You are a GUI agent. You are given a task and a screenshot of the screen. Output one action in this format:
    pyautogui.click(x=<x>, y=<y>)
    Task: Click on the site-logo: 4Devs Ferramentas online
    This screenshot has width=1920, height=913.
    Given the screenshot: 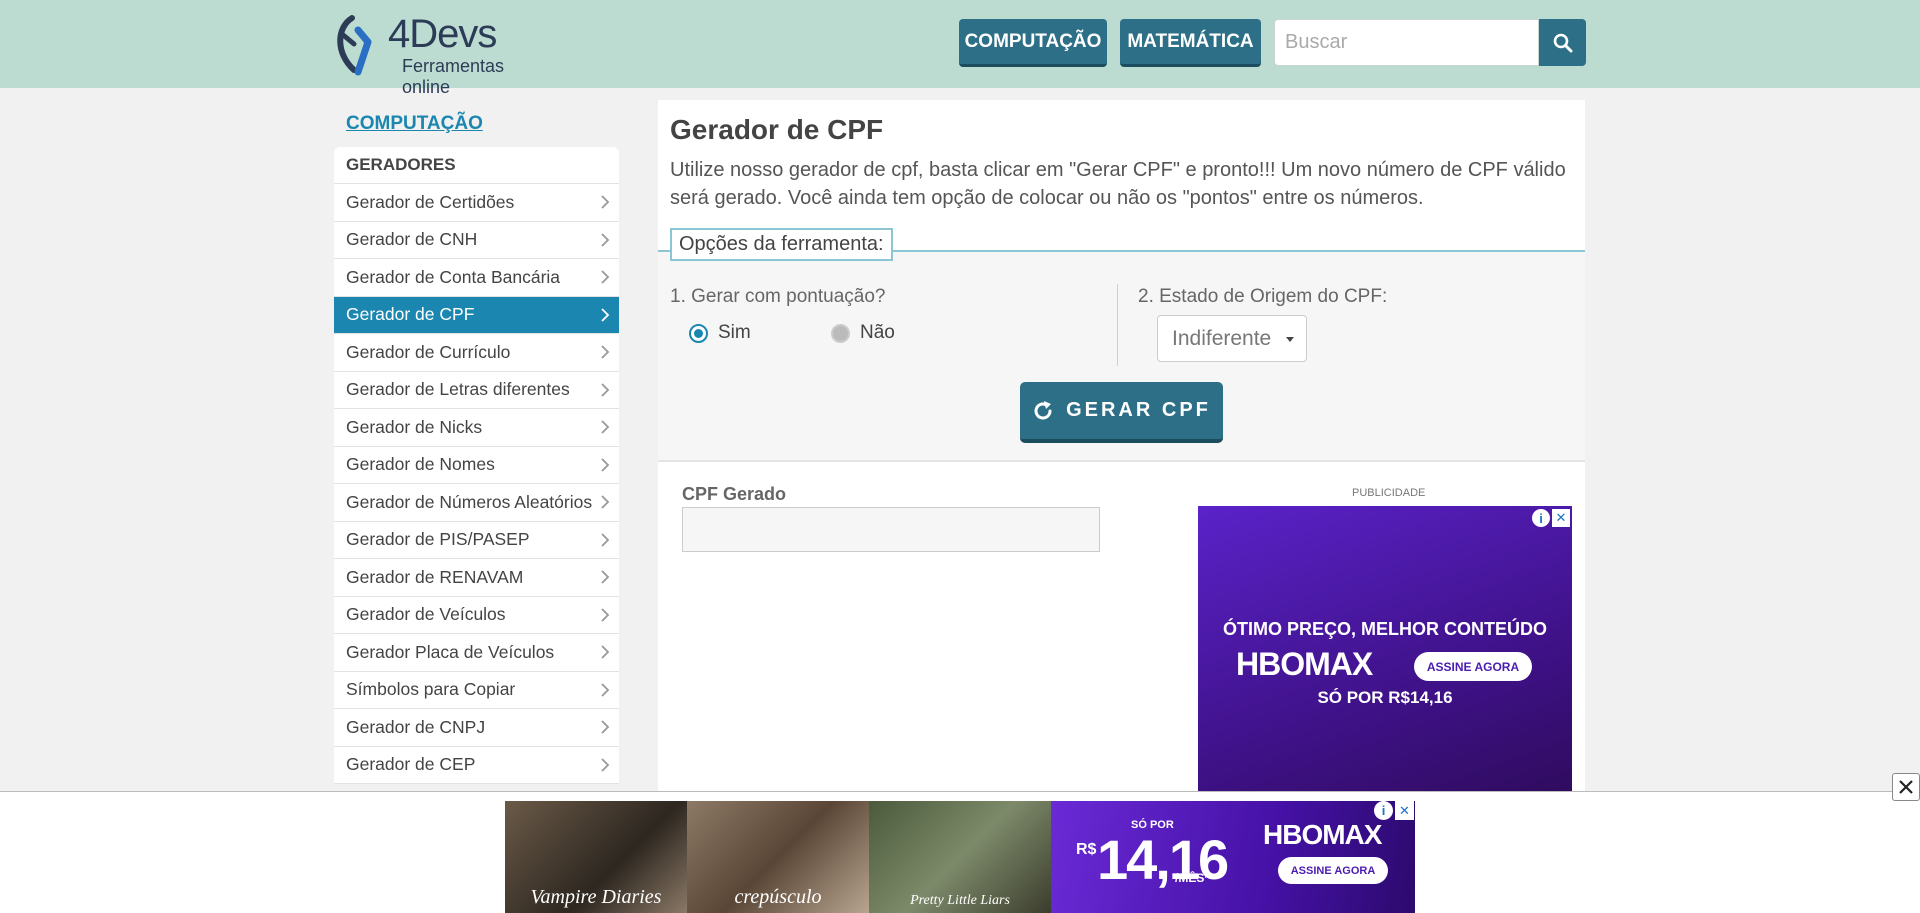 What is the action you would take?
    pyautogui.click(x=439, y=54)
    